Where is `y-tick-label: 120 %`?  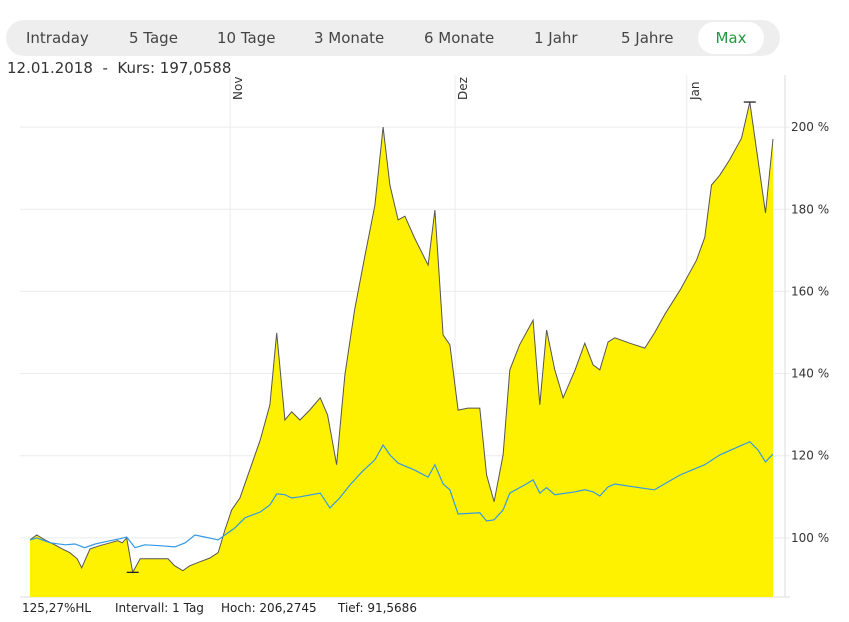
y-tick-label: 120 % is located at coordinates (810, 456).